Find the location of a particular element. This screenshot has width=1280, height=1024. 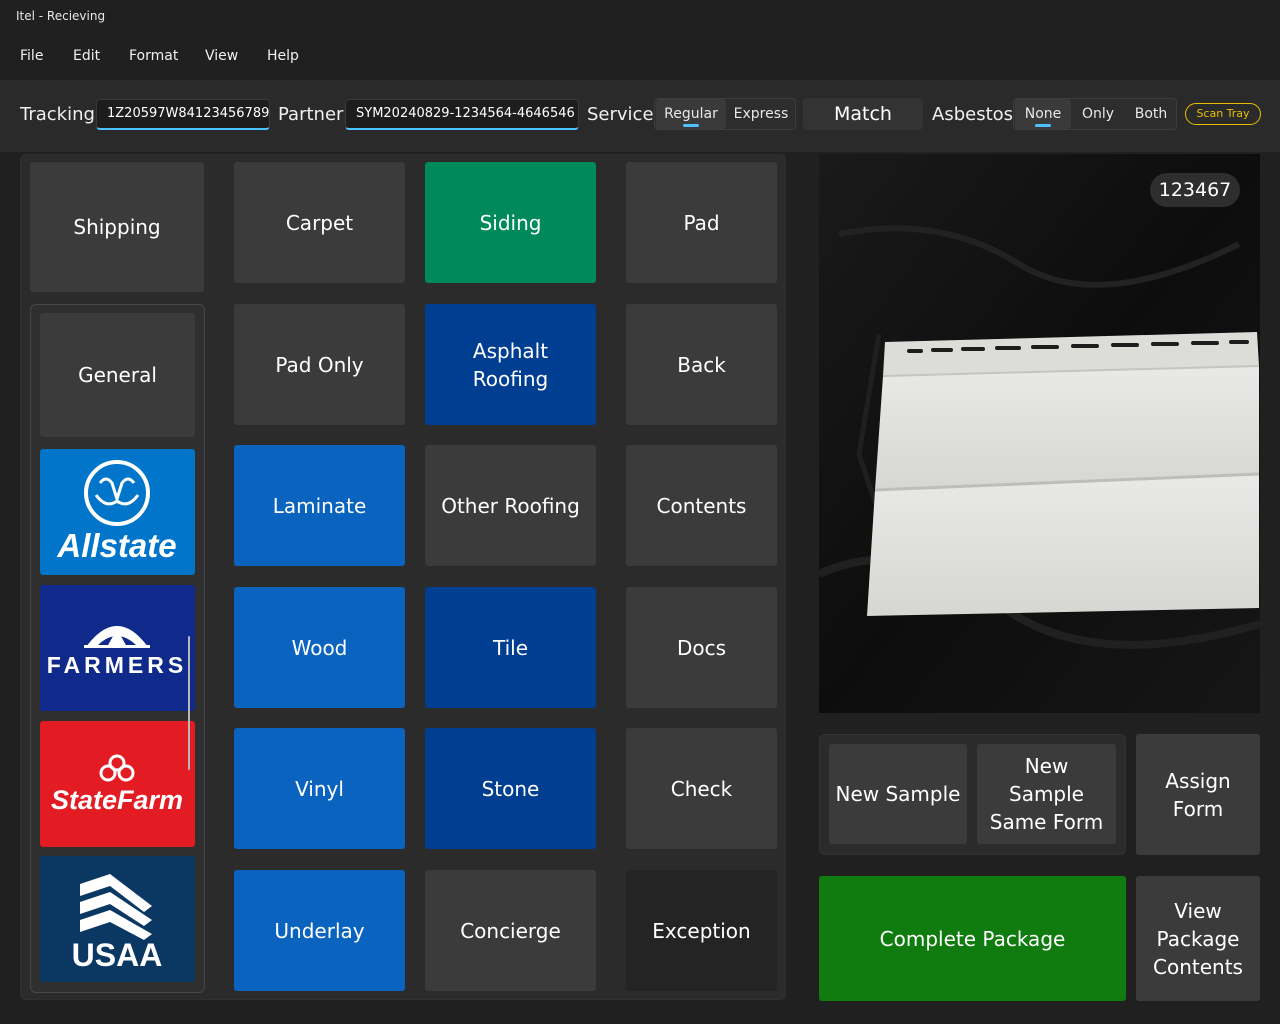

menu-format: Format is located at coordinates (153, 56).